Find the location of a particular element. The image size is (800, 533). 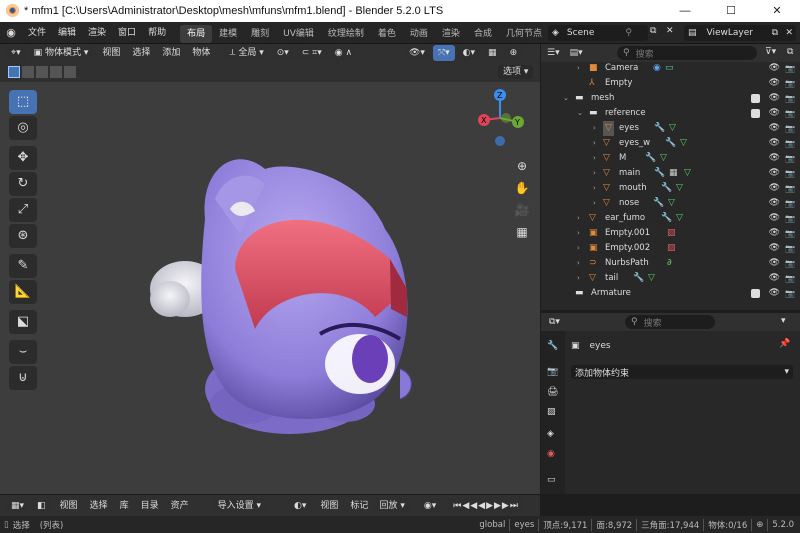

playback-dropdown: 回放 ▾ is located at coordinates (392, 505).